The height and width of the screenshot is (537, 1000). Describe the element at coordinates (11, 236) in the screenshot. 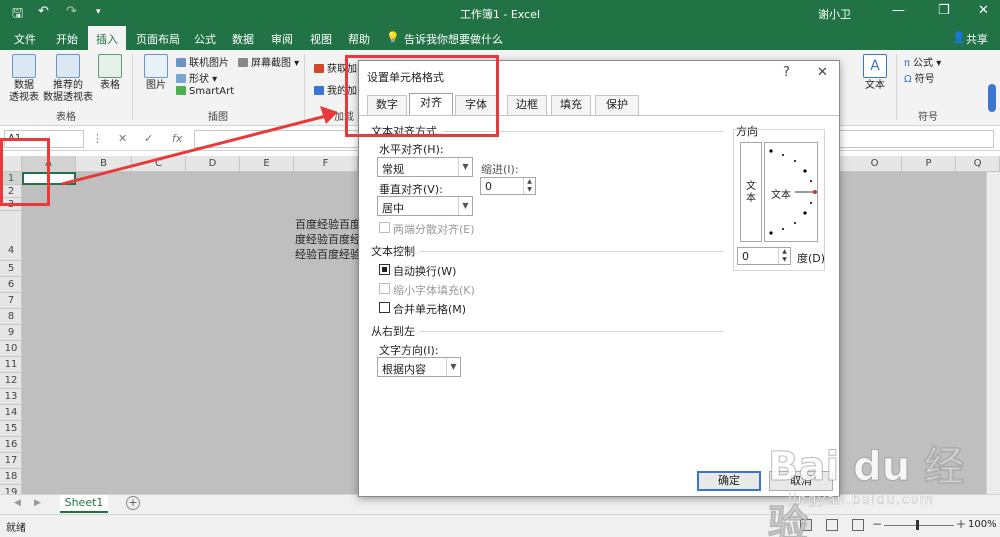

I see `row-header: 4` at that location.